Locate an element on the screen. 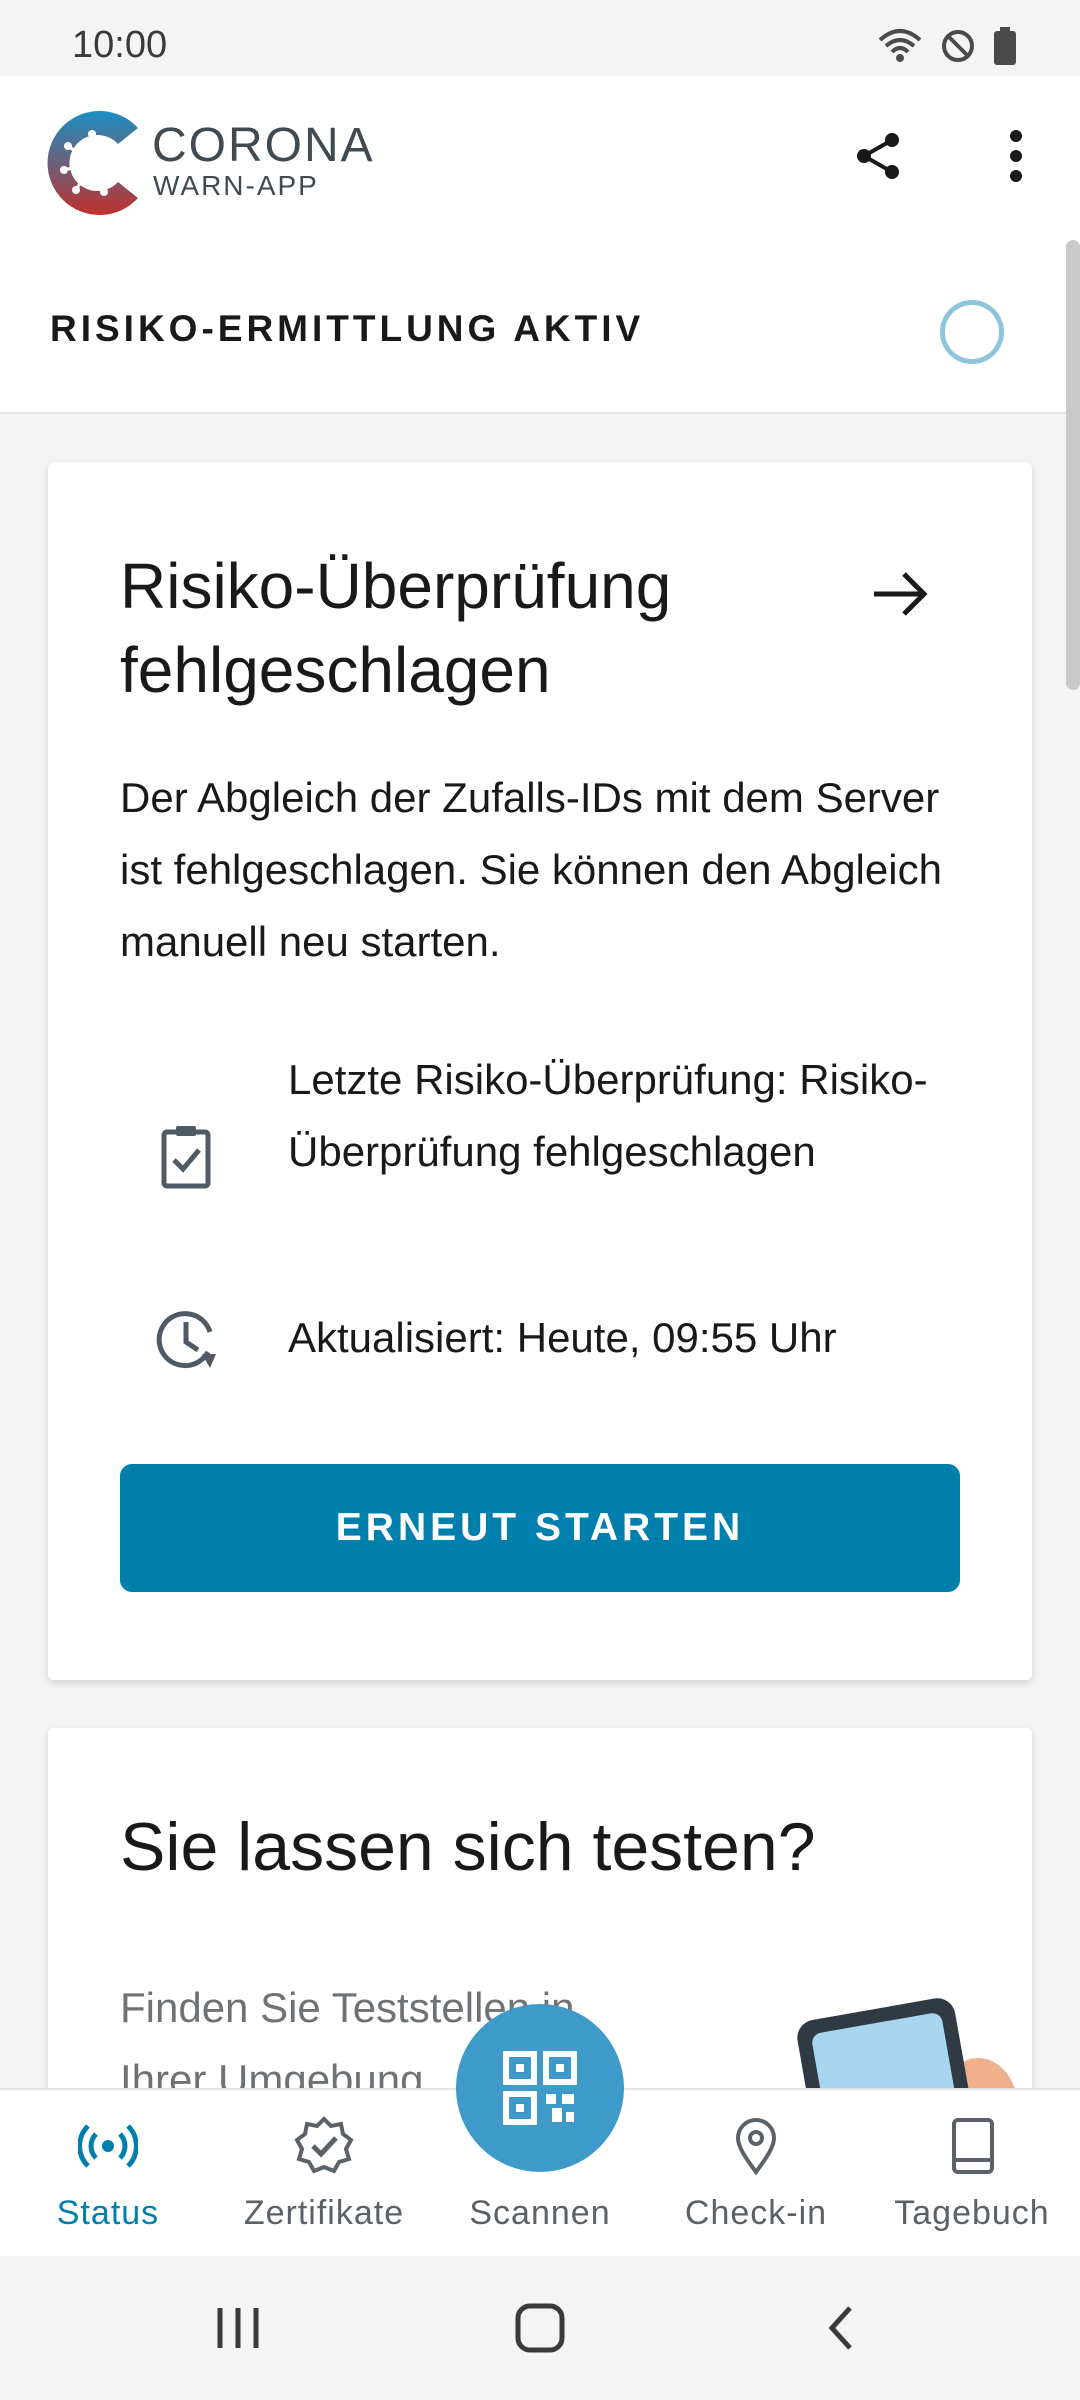 The image size is (1080, 2400). restart-button: ERNEUT STARTEN is located at coordinates (540, 1528).